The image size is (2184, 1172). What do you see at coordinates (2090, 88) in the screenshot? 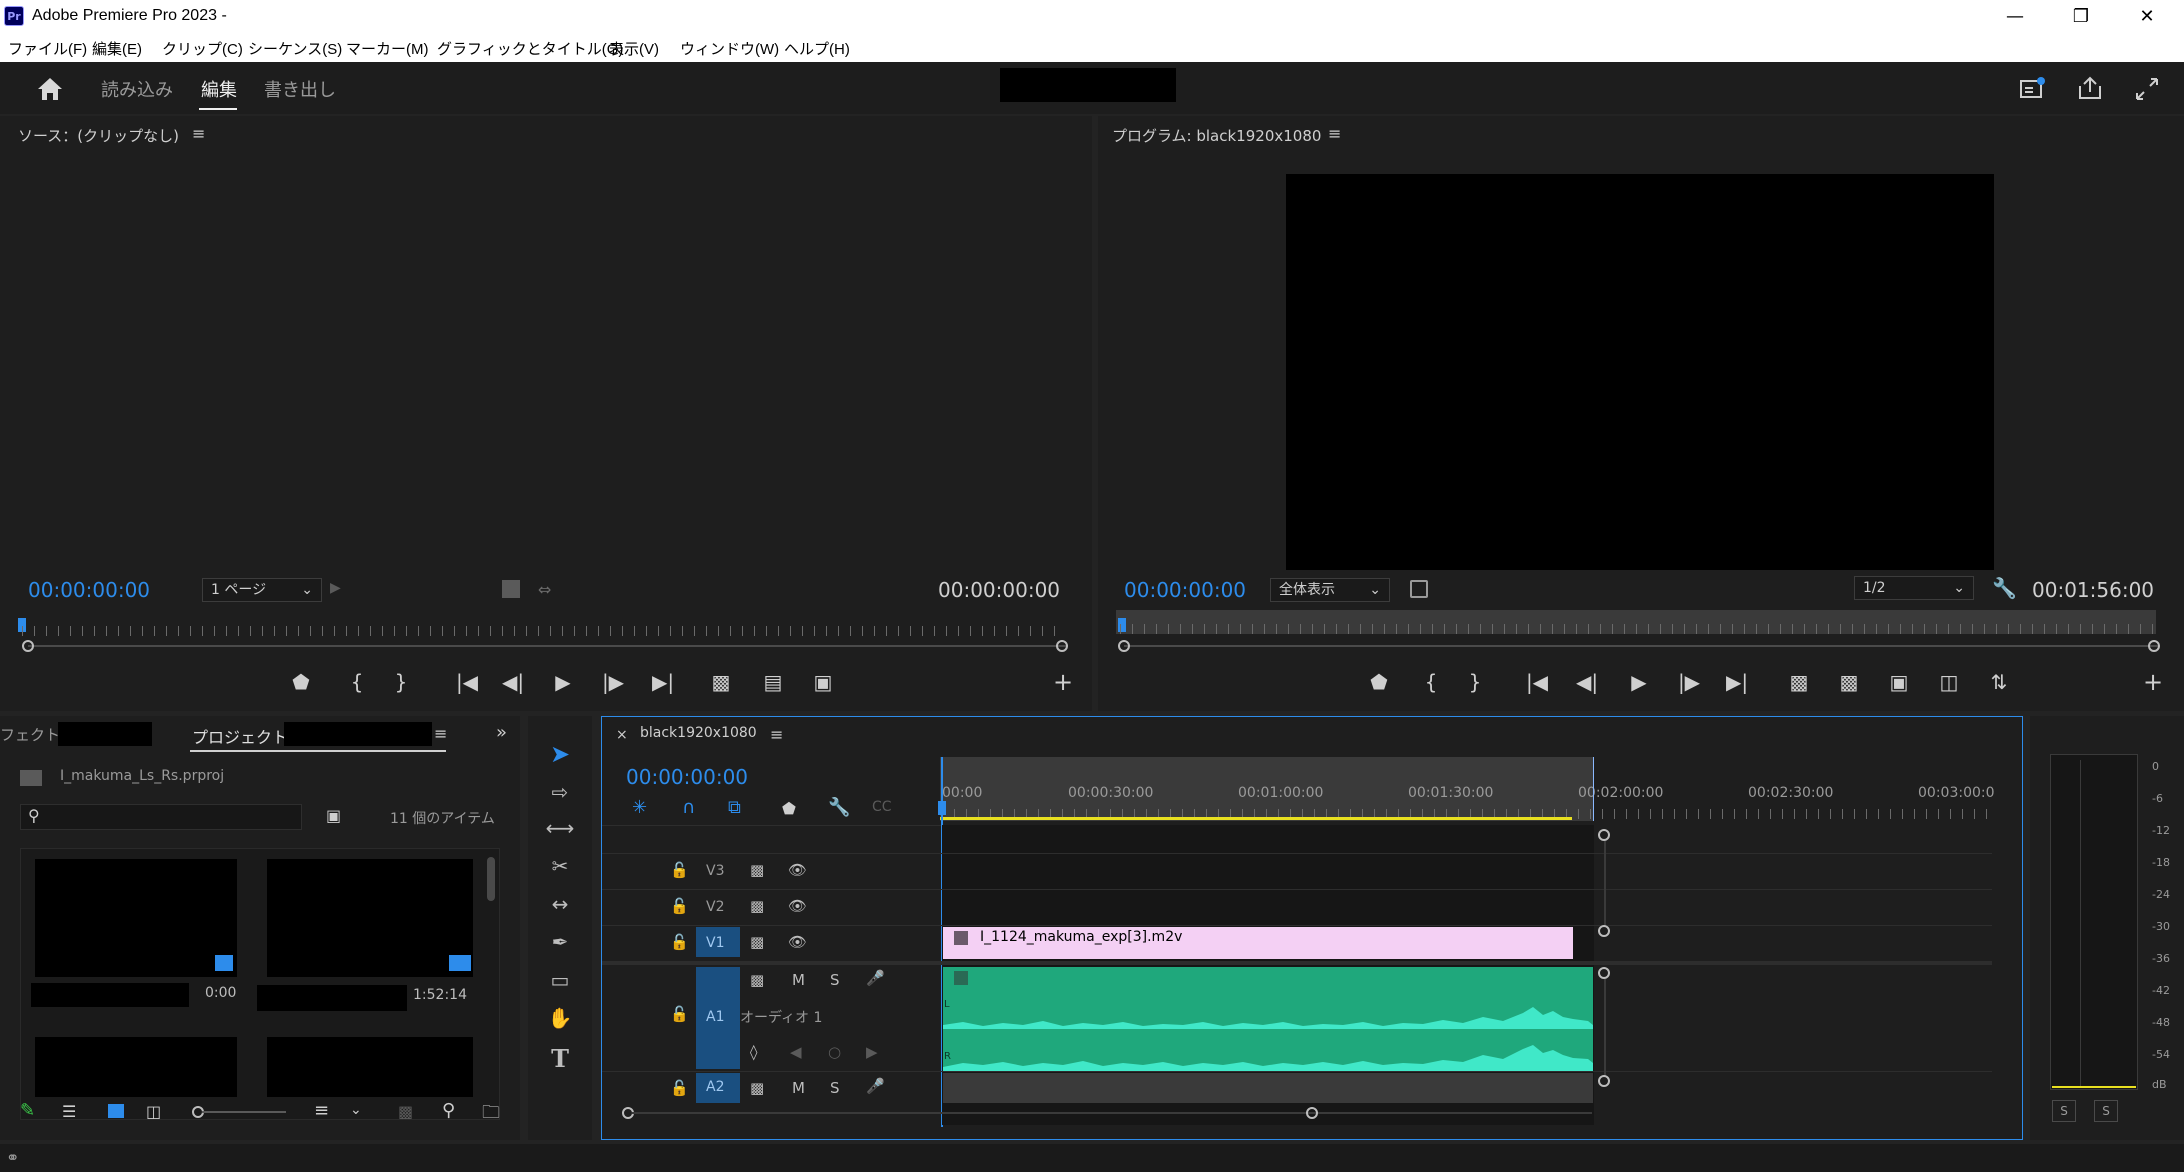
I see `share-icon` at bounding box center [2090, 88].